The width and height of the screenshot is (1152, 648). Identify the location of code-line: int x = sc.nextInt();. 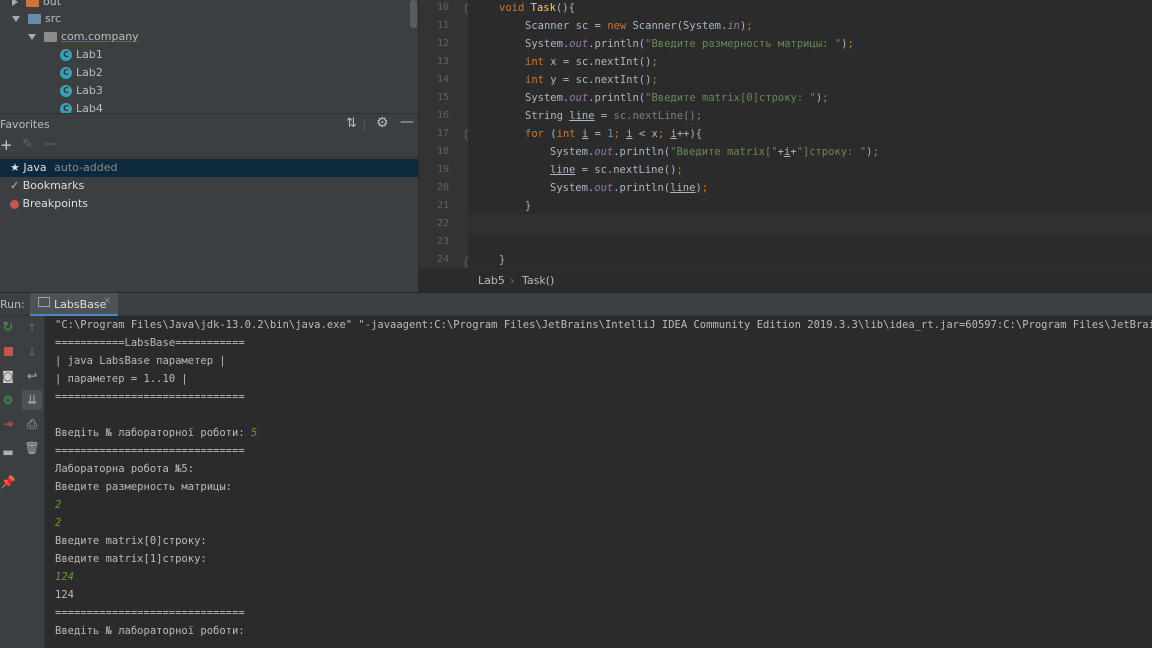
(591, 62).